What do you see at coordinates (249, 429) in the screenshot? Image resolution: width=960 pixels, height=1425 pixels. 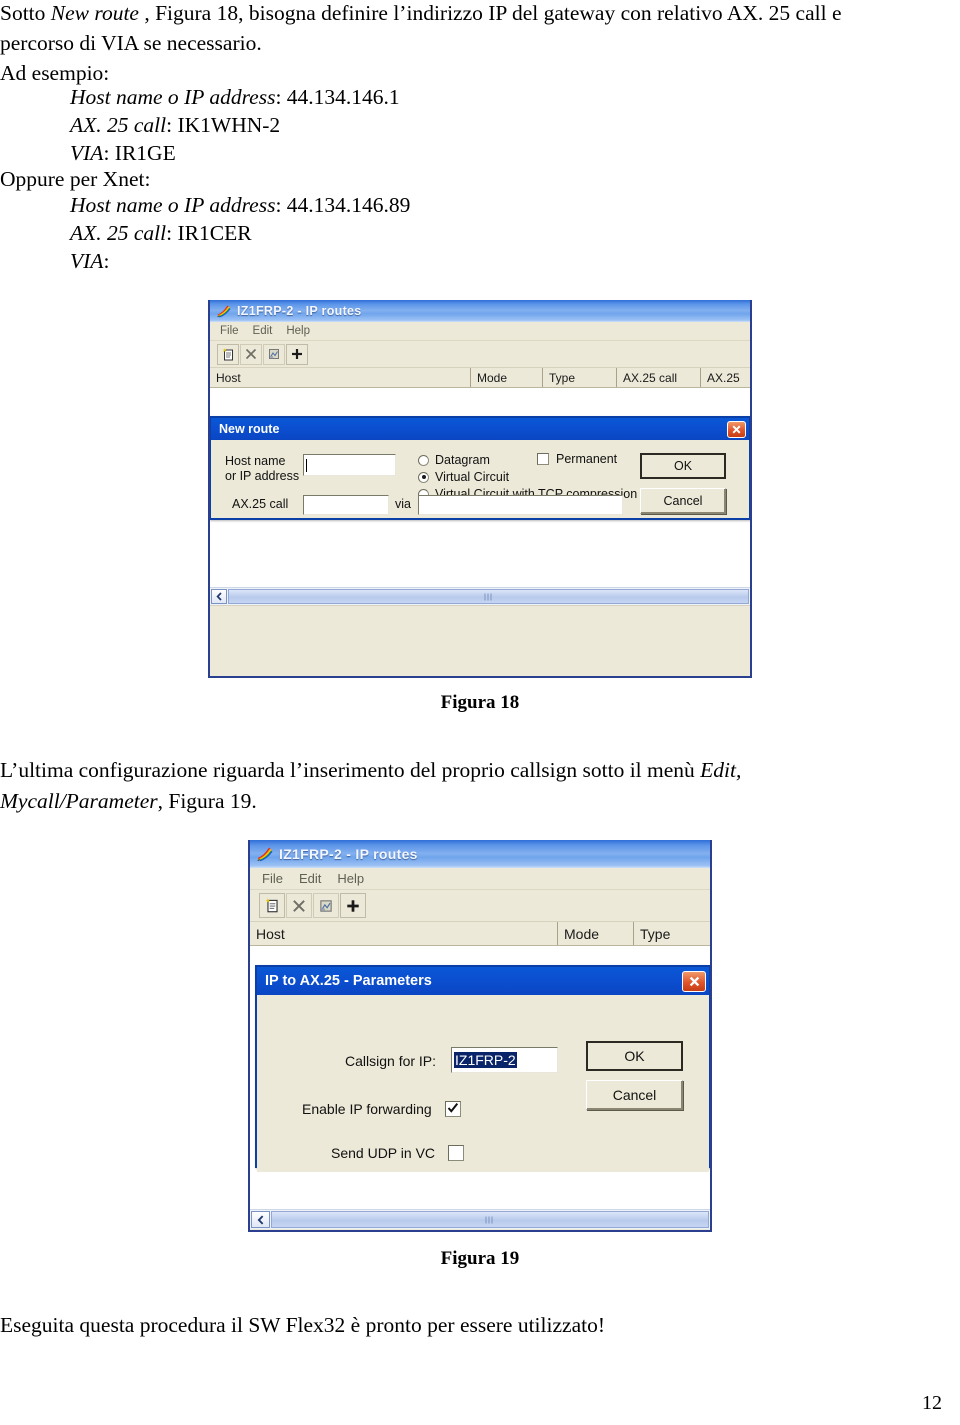 I see `new-route-dialog-title: New route` at bounding box center [249, 429].